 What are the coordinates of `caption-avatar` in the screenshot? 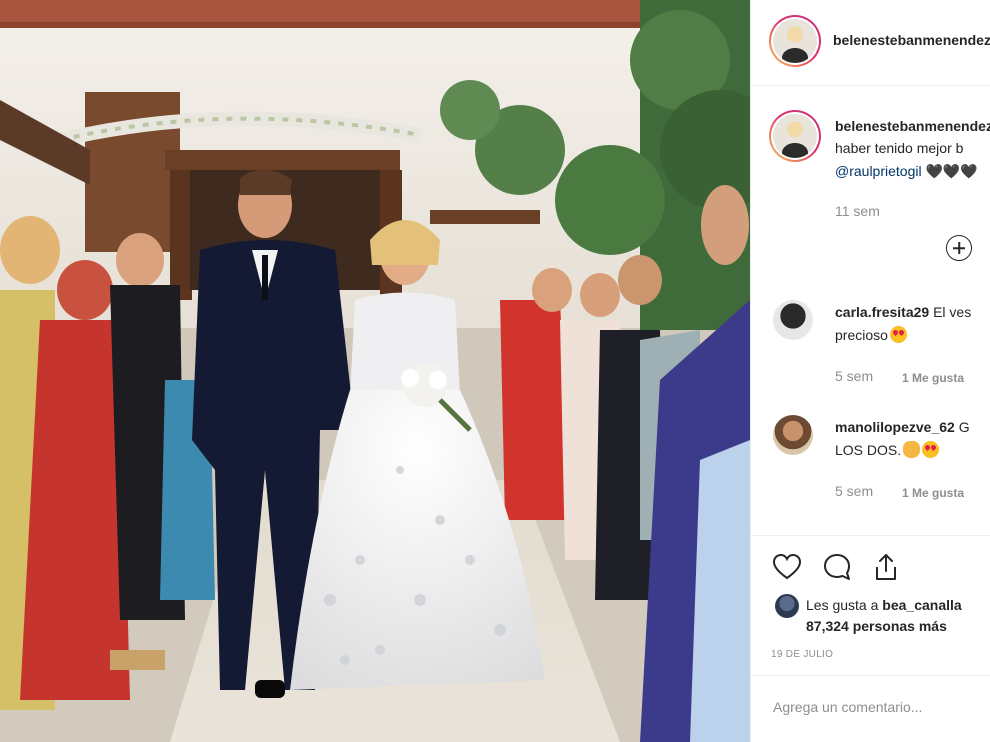 It's located at (795, 136).